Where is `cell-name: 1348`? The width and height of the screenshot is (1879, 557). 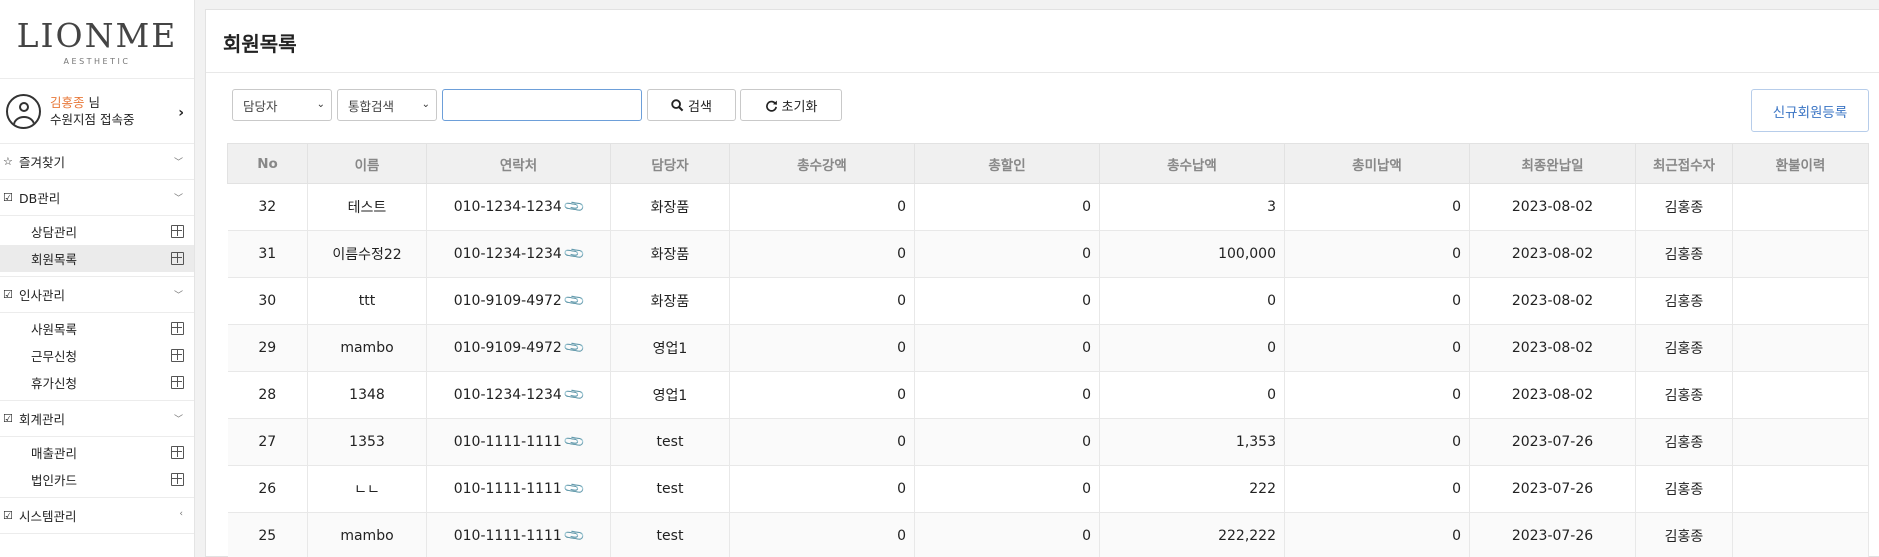
cell-name: 1348 is located at coordinates (367, 395).